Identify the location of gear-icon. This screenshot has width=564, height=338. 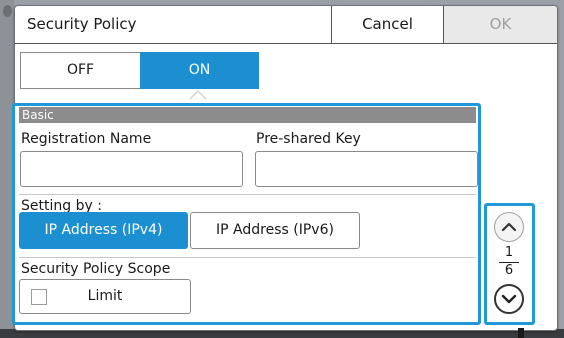
(7, 11).